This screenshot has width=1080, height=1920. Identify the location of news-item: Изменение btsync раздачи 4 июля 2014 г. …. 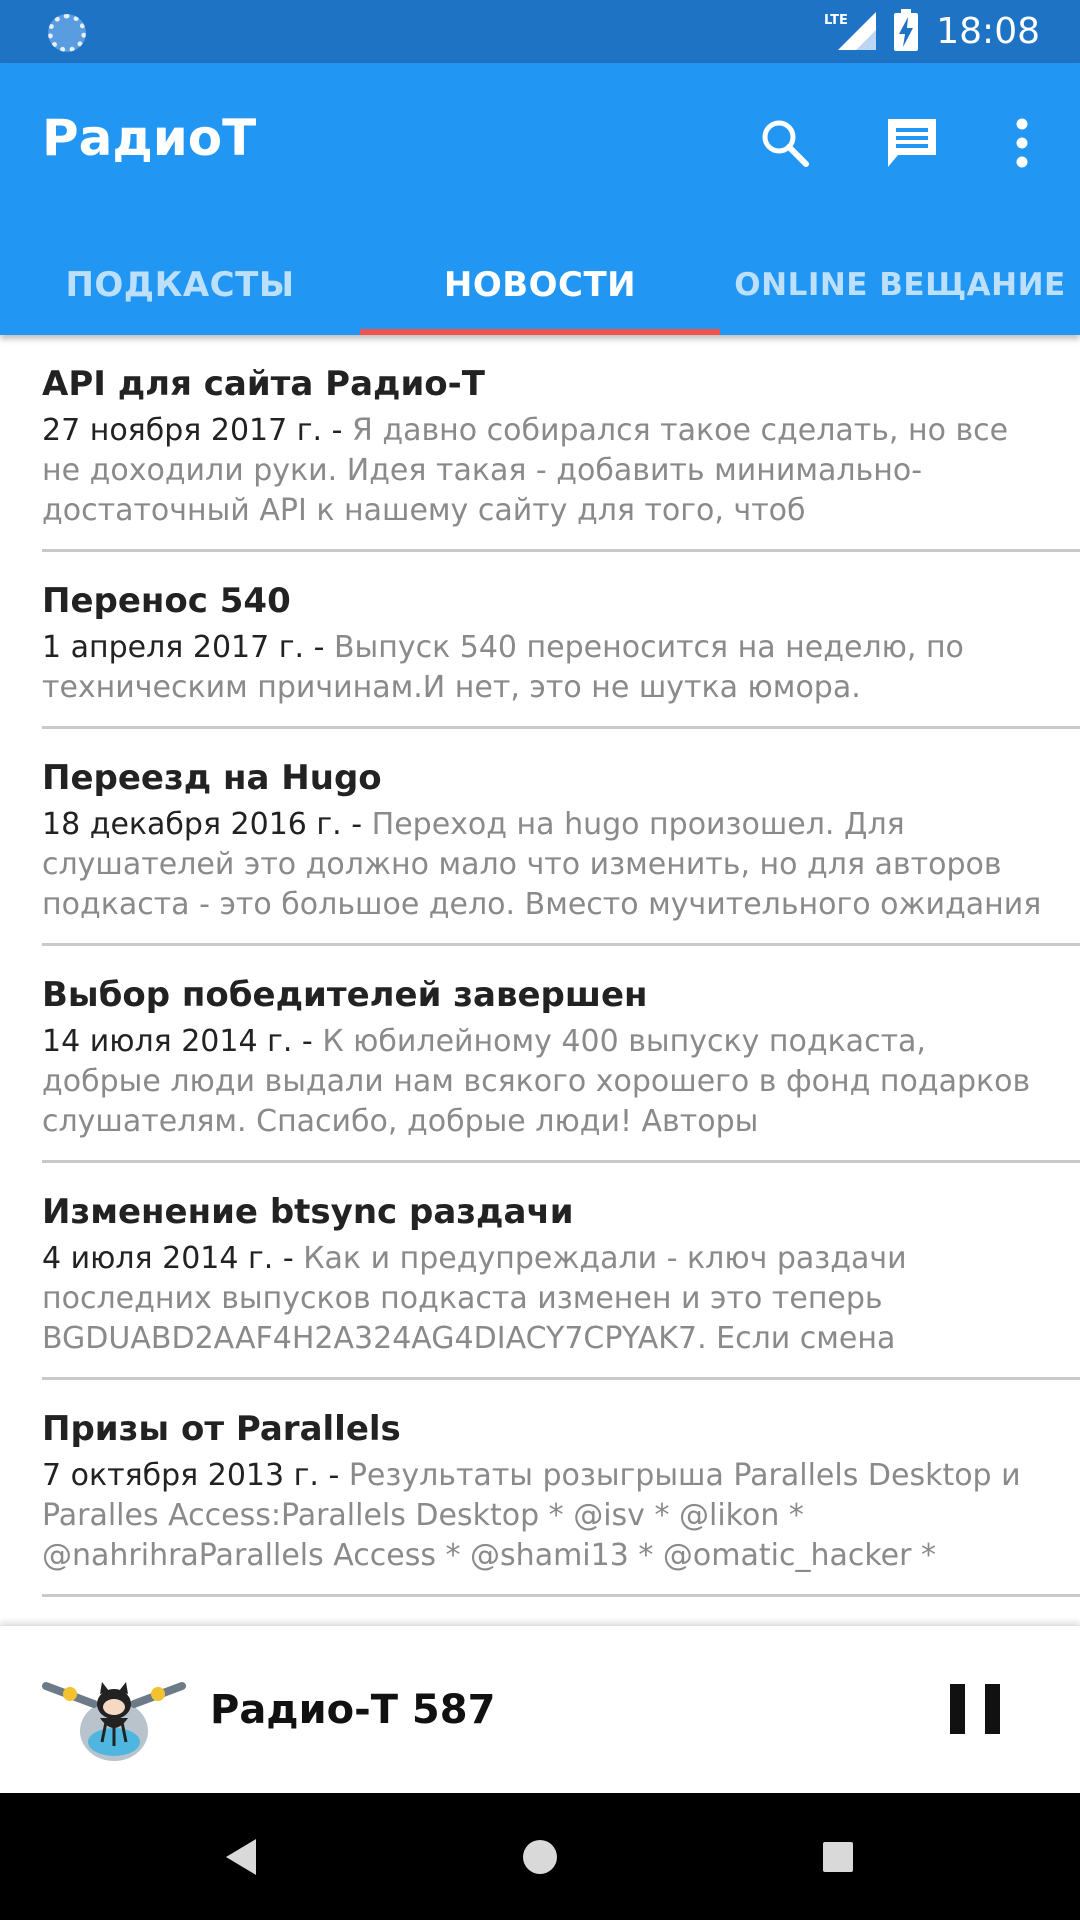
(561, 1271).